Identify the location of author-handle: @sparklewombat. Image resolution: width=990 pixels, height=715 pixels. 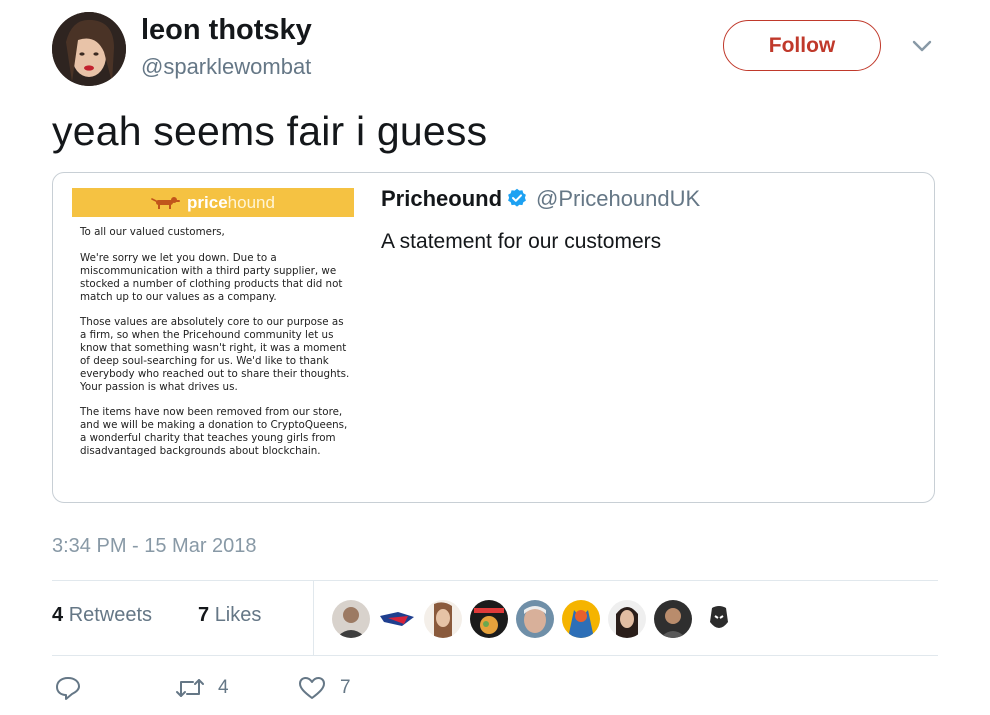
(226, 67).